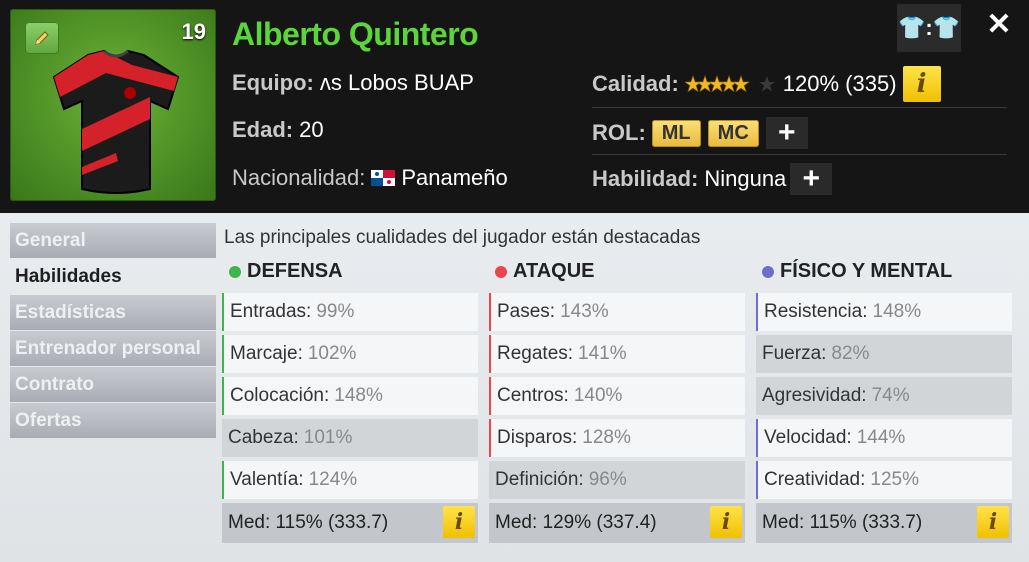 The width and height of the screenshot is (1029, 562). What do you see at coordinates (350, 354) in the screenshot?
I see `attr-marcaje: Marcaje: 102%` at bounding box center [350, 354].